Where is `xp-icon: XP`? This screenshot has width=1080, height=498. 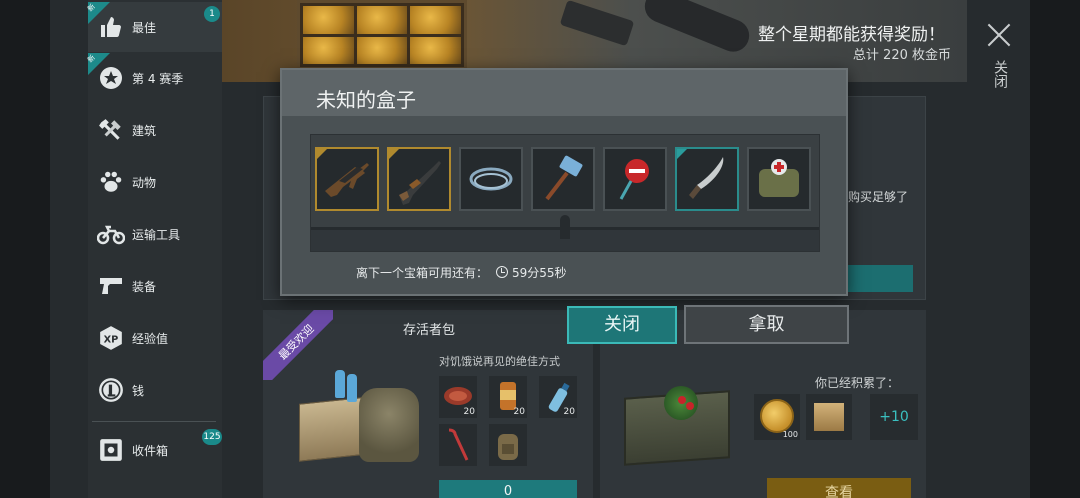
xp-icon: XP is located at coordinates (111, 338).